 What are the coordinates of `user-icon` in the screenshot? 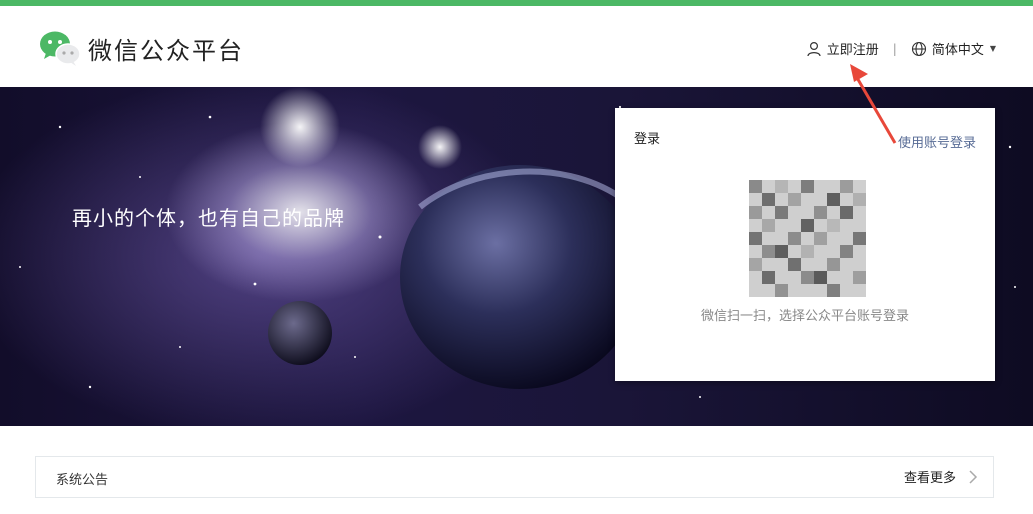 It's located at (814, 48).